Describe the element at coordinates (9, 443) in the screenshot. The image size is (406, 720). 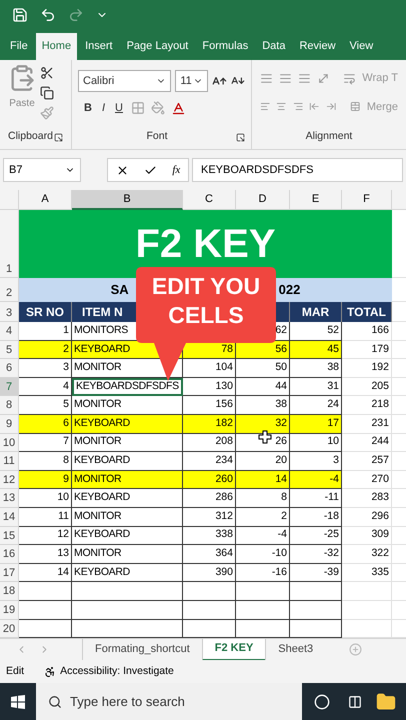
I see `row-header: 10` at that location.